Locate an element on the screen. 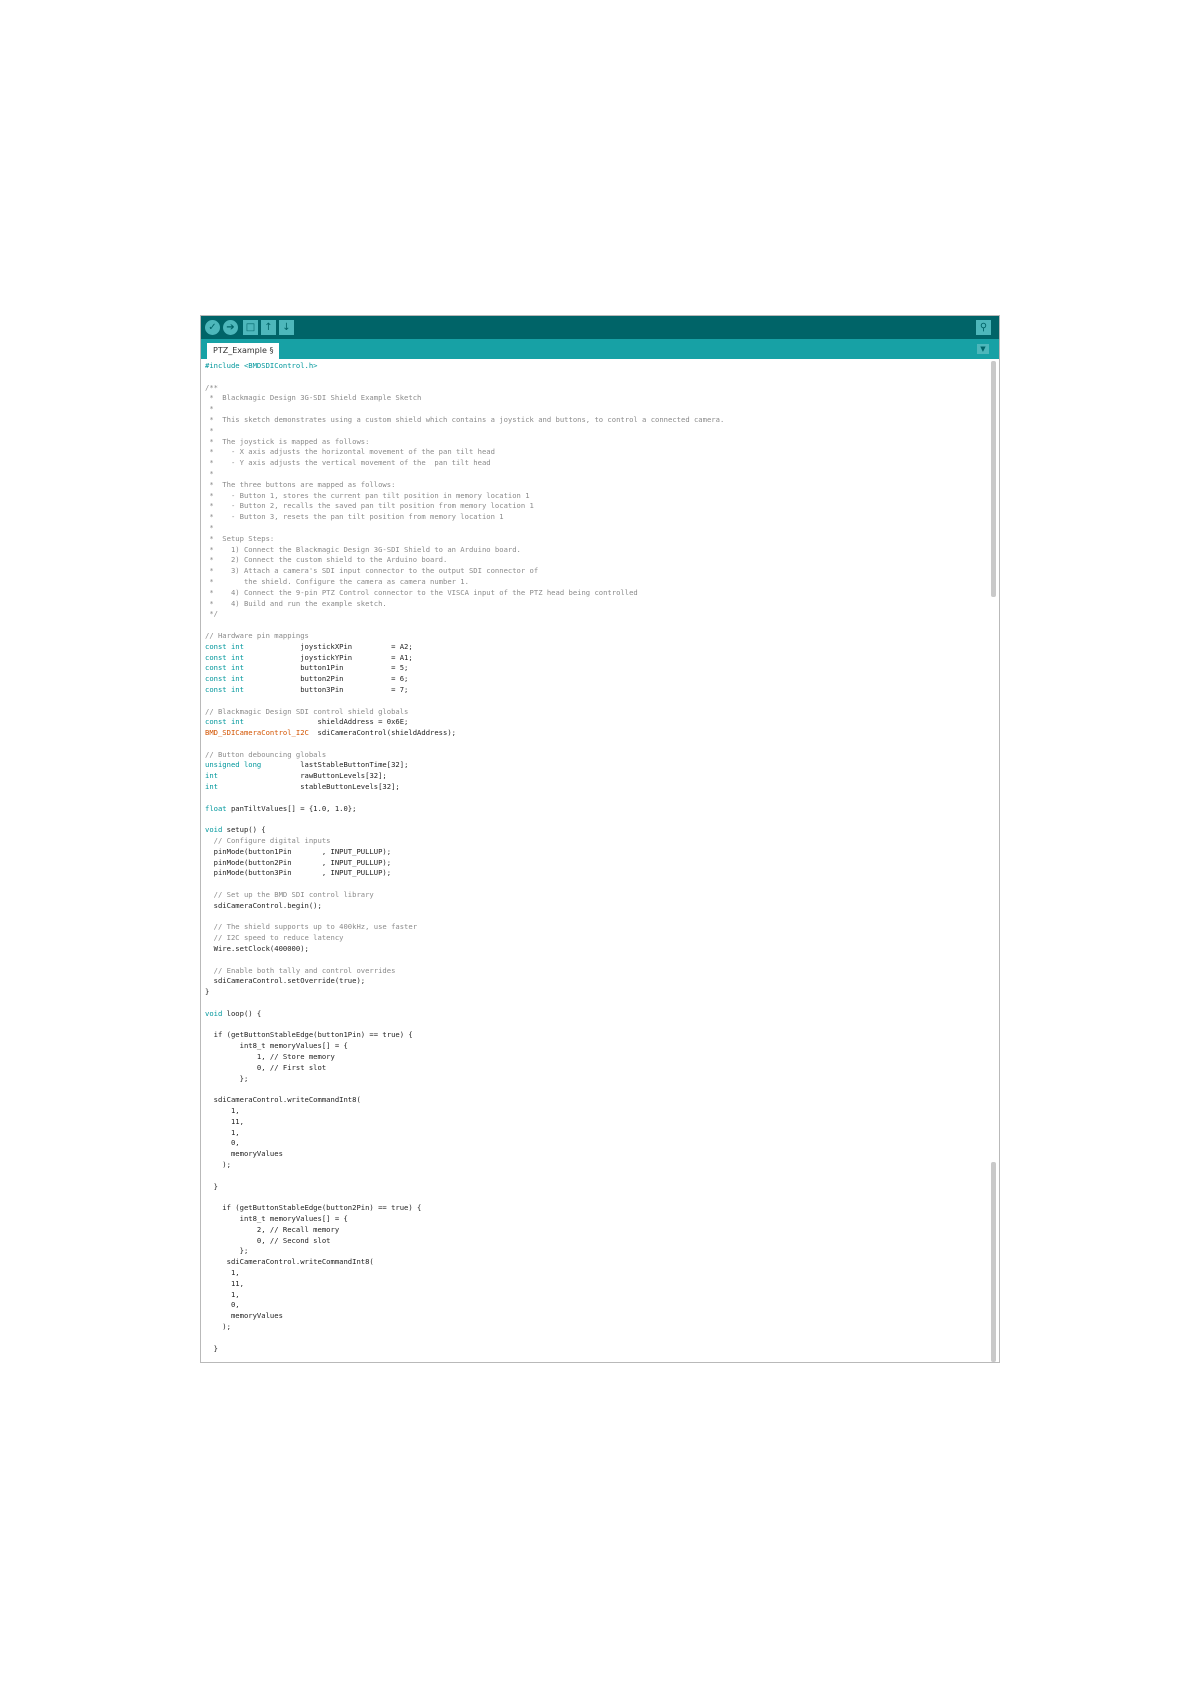 This screenshot has width=1191, height=1684. code-line: int rawButtonLevels[32]; is located at coordinates (296, 776).